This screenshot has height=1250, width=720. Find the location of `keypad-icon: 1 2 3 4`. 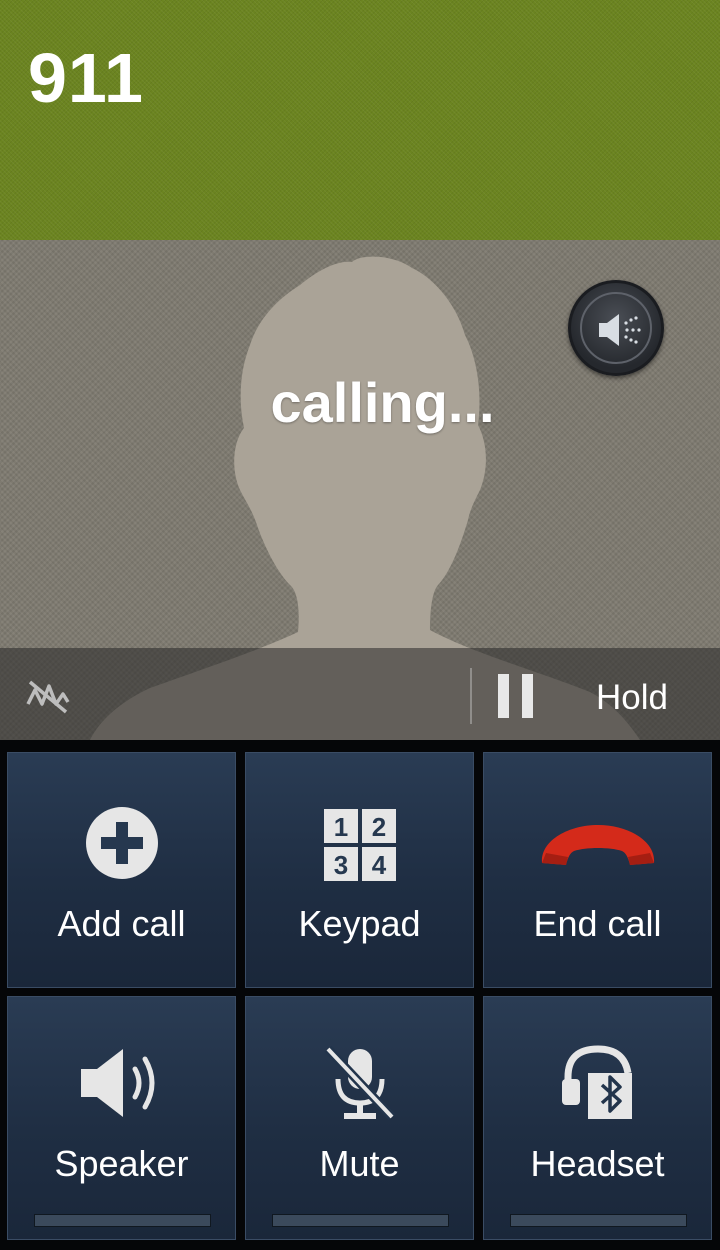

keypad-icon: 1 2 3 4 is located at coordinates (359, 845).